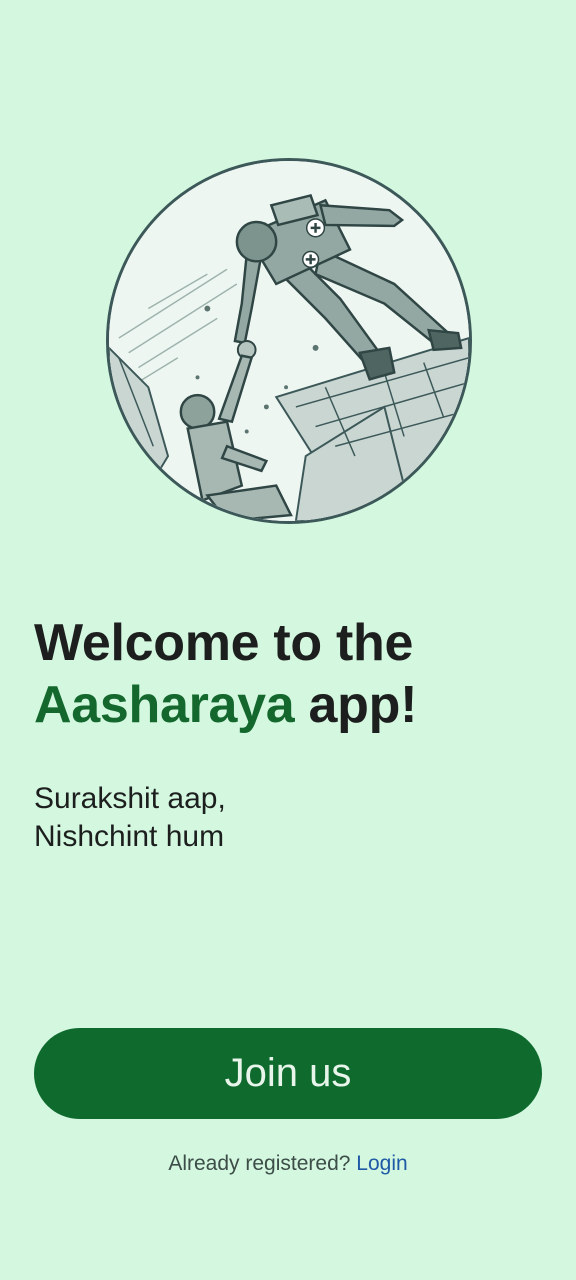  I want to click on tagline: Surakshit aap, Nishchint hum, so click(130, 818).